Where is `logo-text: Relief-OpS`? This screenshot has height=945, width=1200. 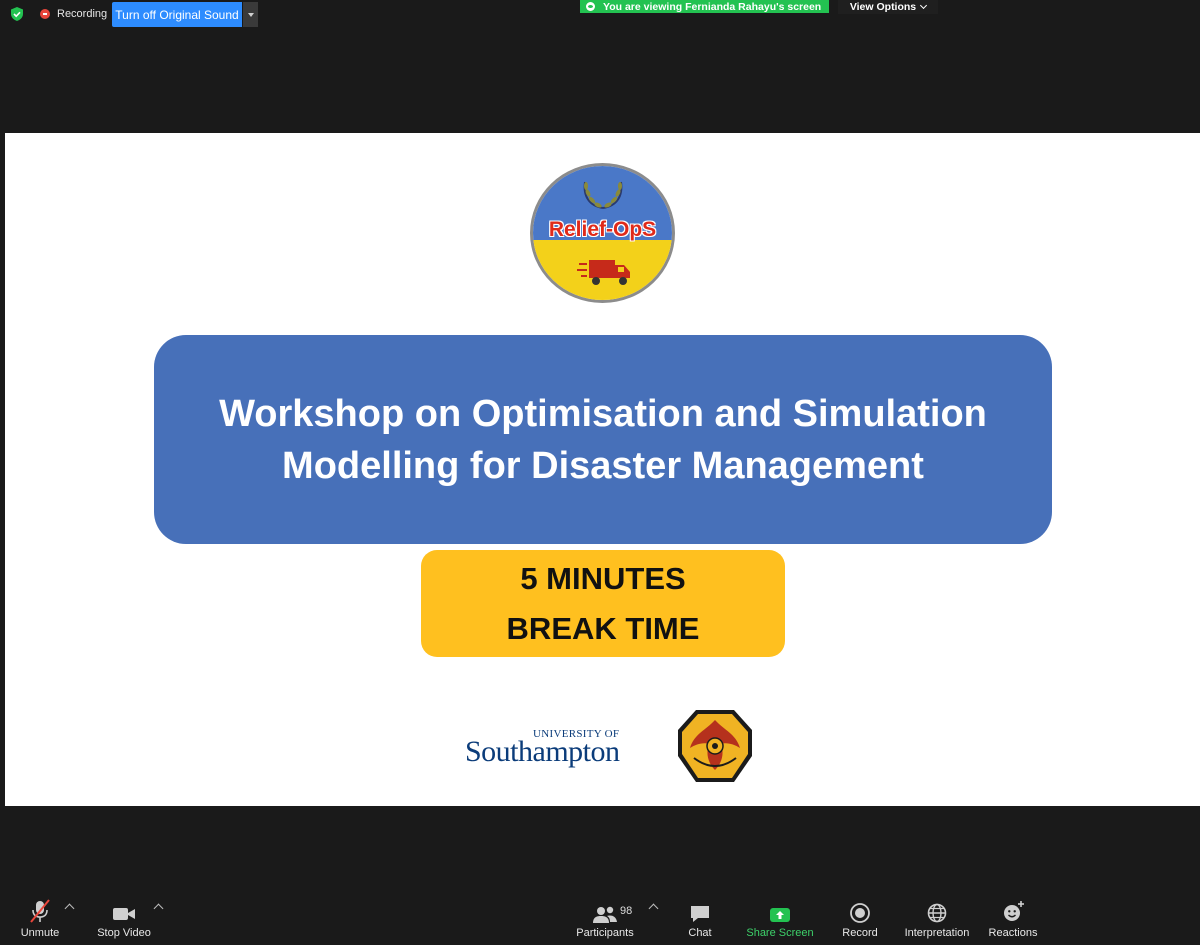 logo-text: Relief-OpS is located at coordinates (602, 229).